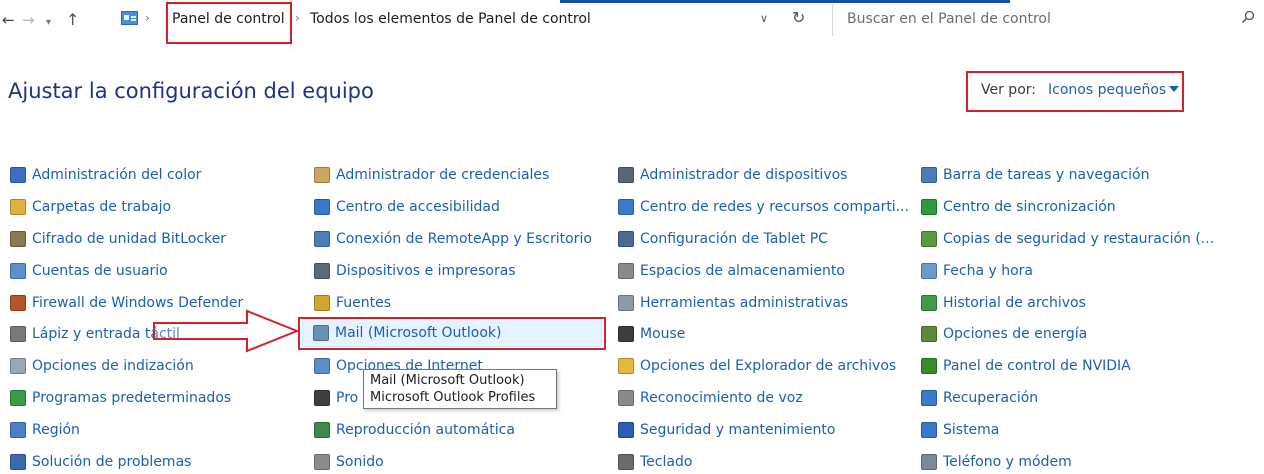 This screenshot has height=474, width=1264. Describe the element at coordinates (1035, 175) in the screenshot. I see `control-panel-item: Barra de tareas y navegación` at that location.